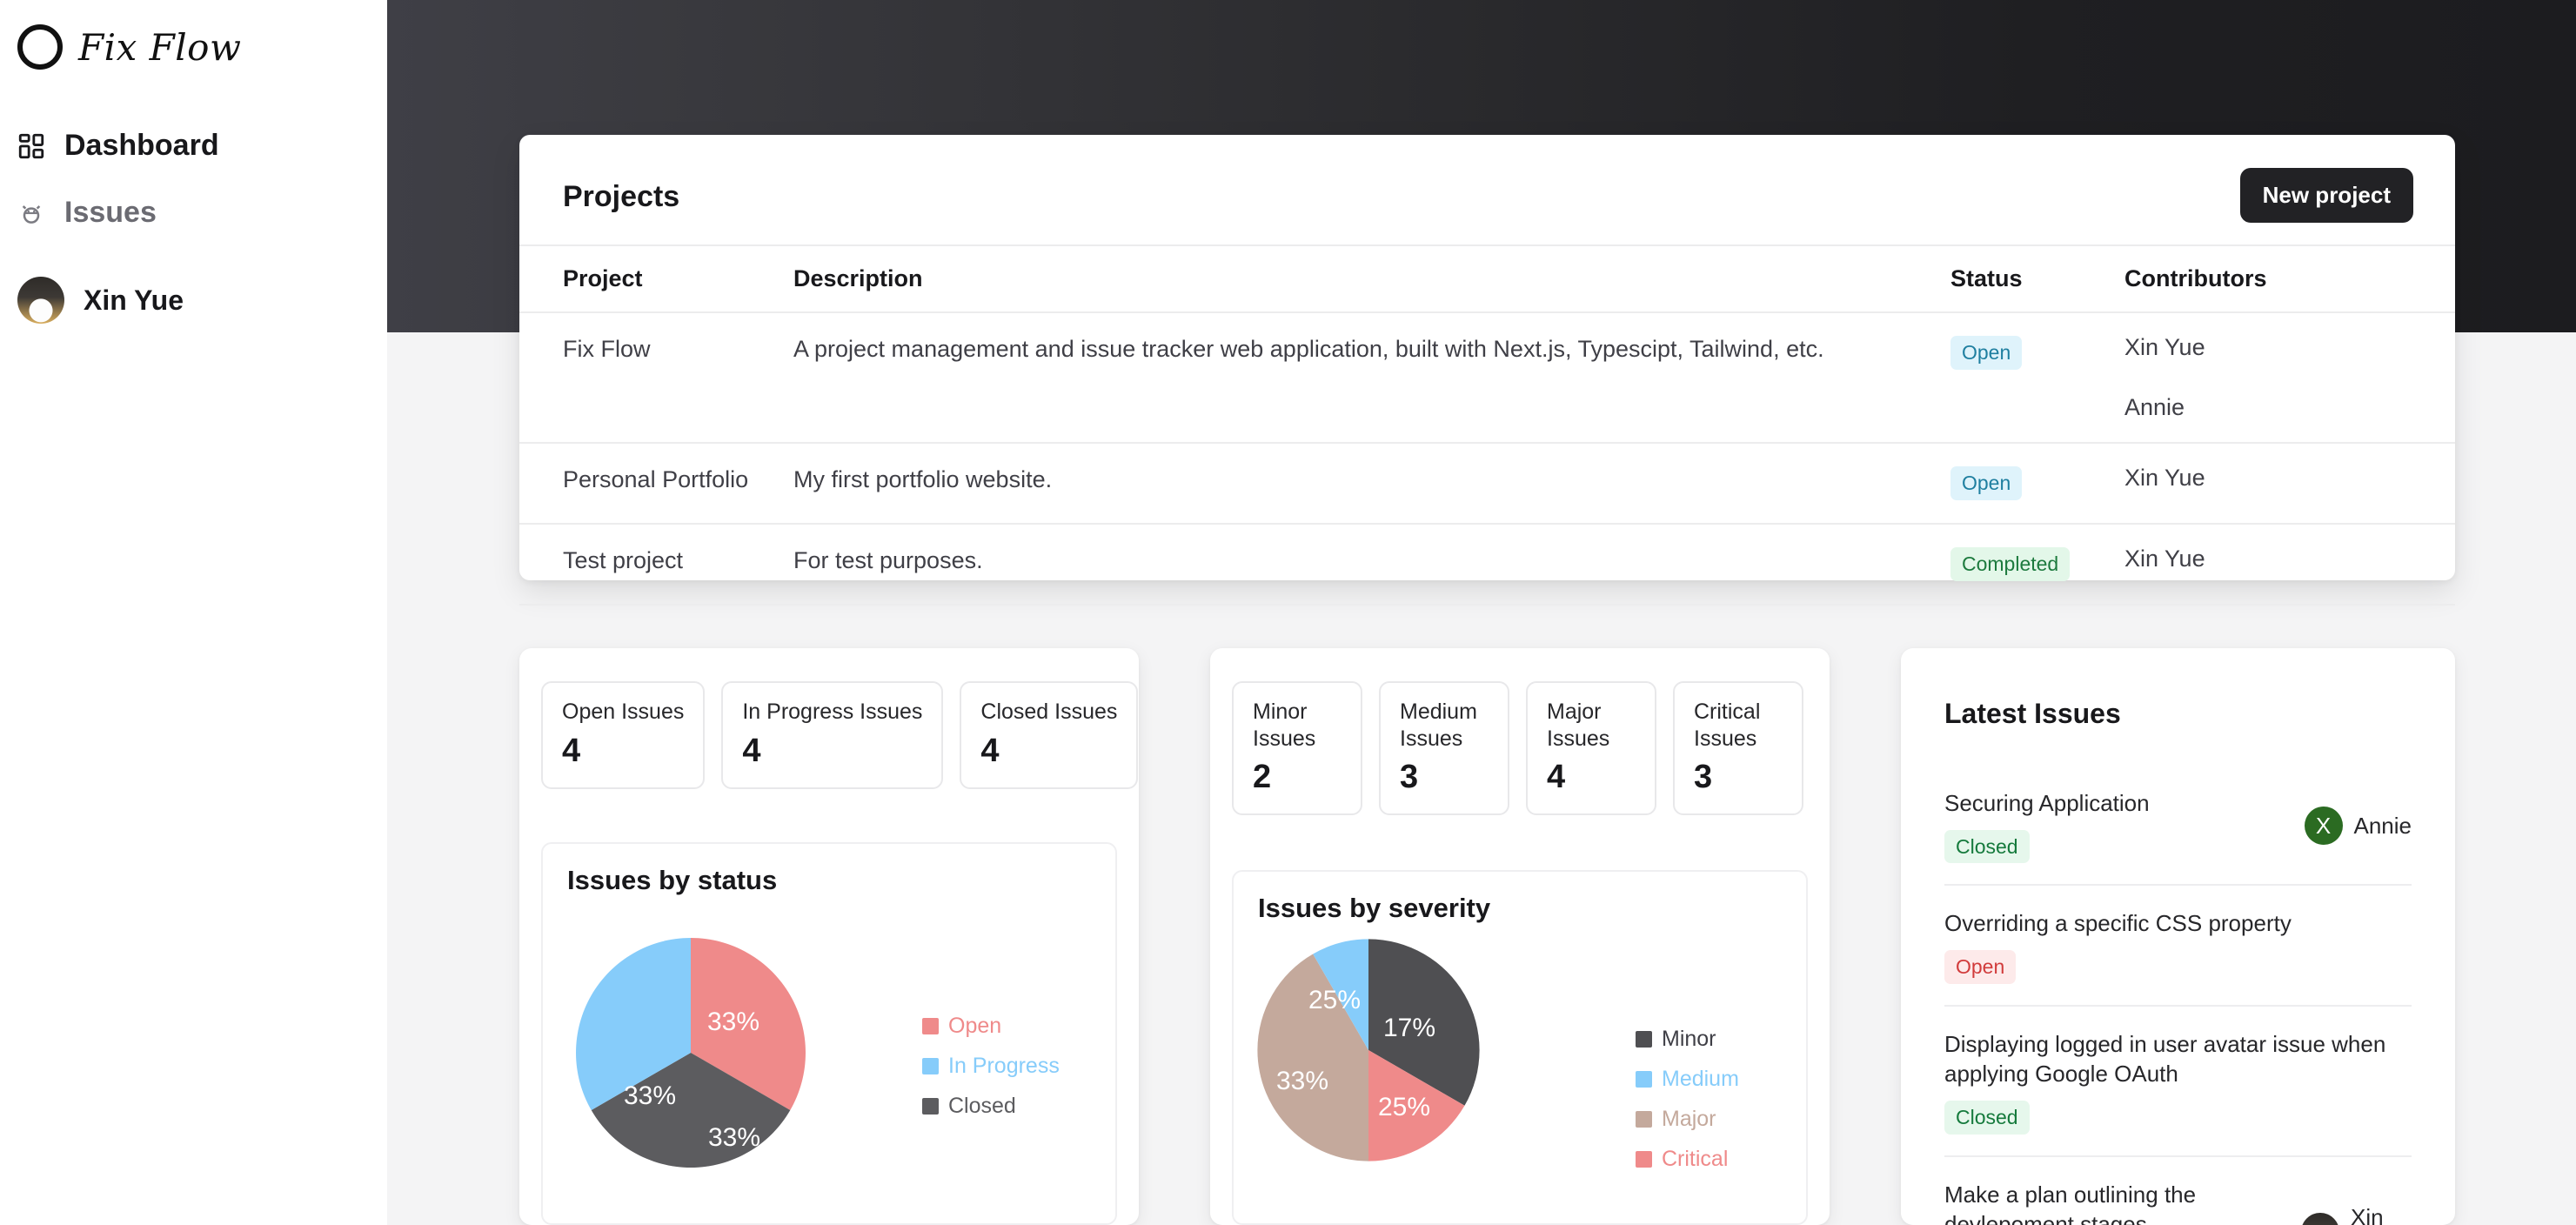  I want to click on column-header-description: Description, so click(1371, 278).